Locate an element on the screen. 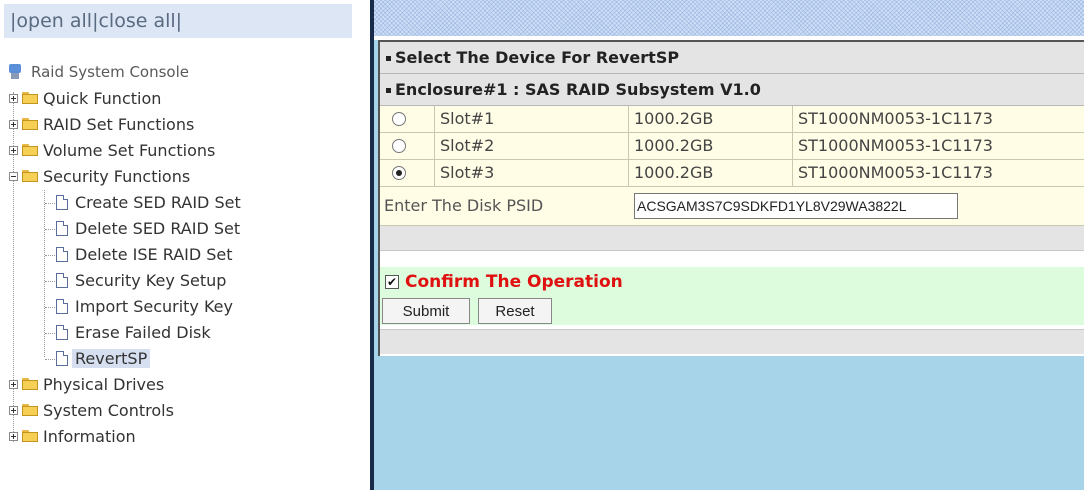 The width and height of the screenshot is (1084, 490). folder-open-icon is located at coordinates (30, 176).